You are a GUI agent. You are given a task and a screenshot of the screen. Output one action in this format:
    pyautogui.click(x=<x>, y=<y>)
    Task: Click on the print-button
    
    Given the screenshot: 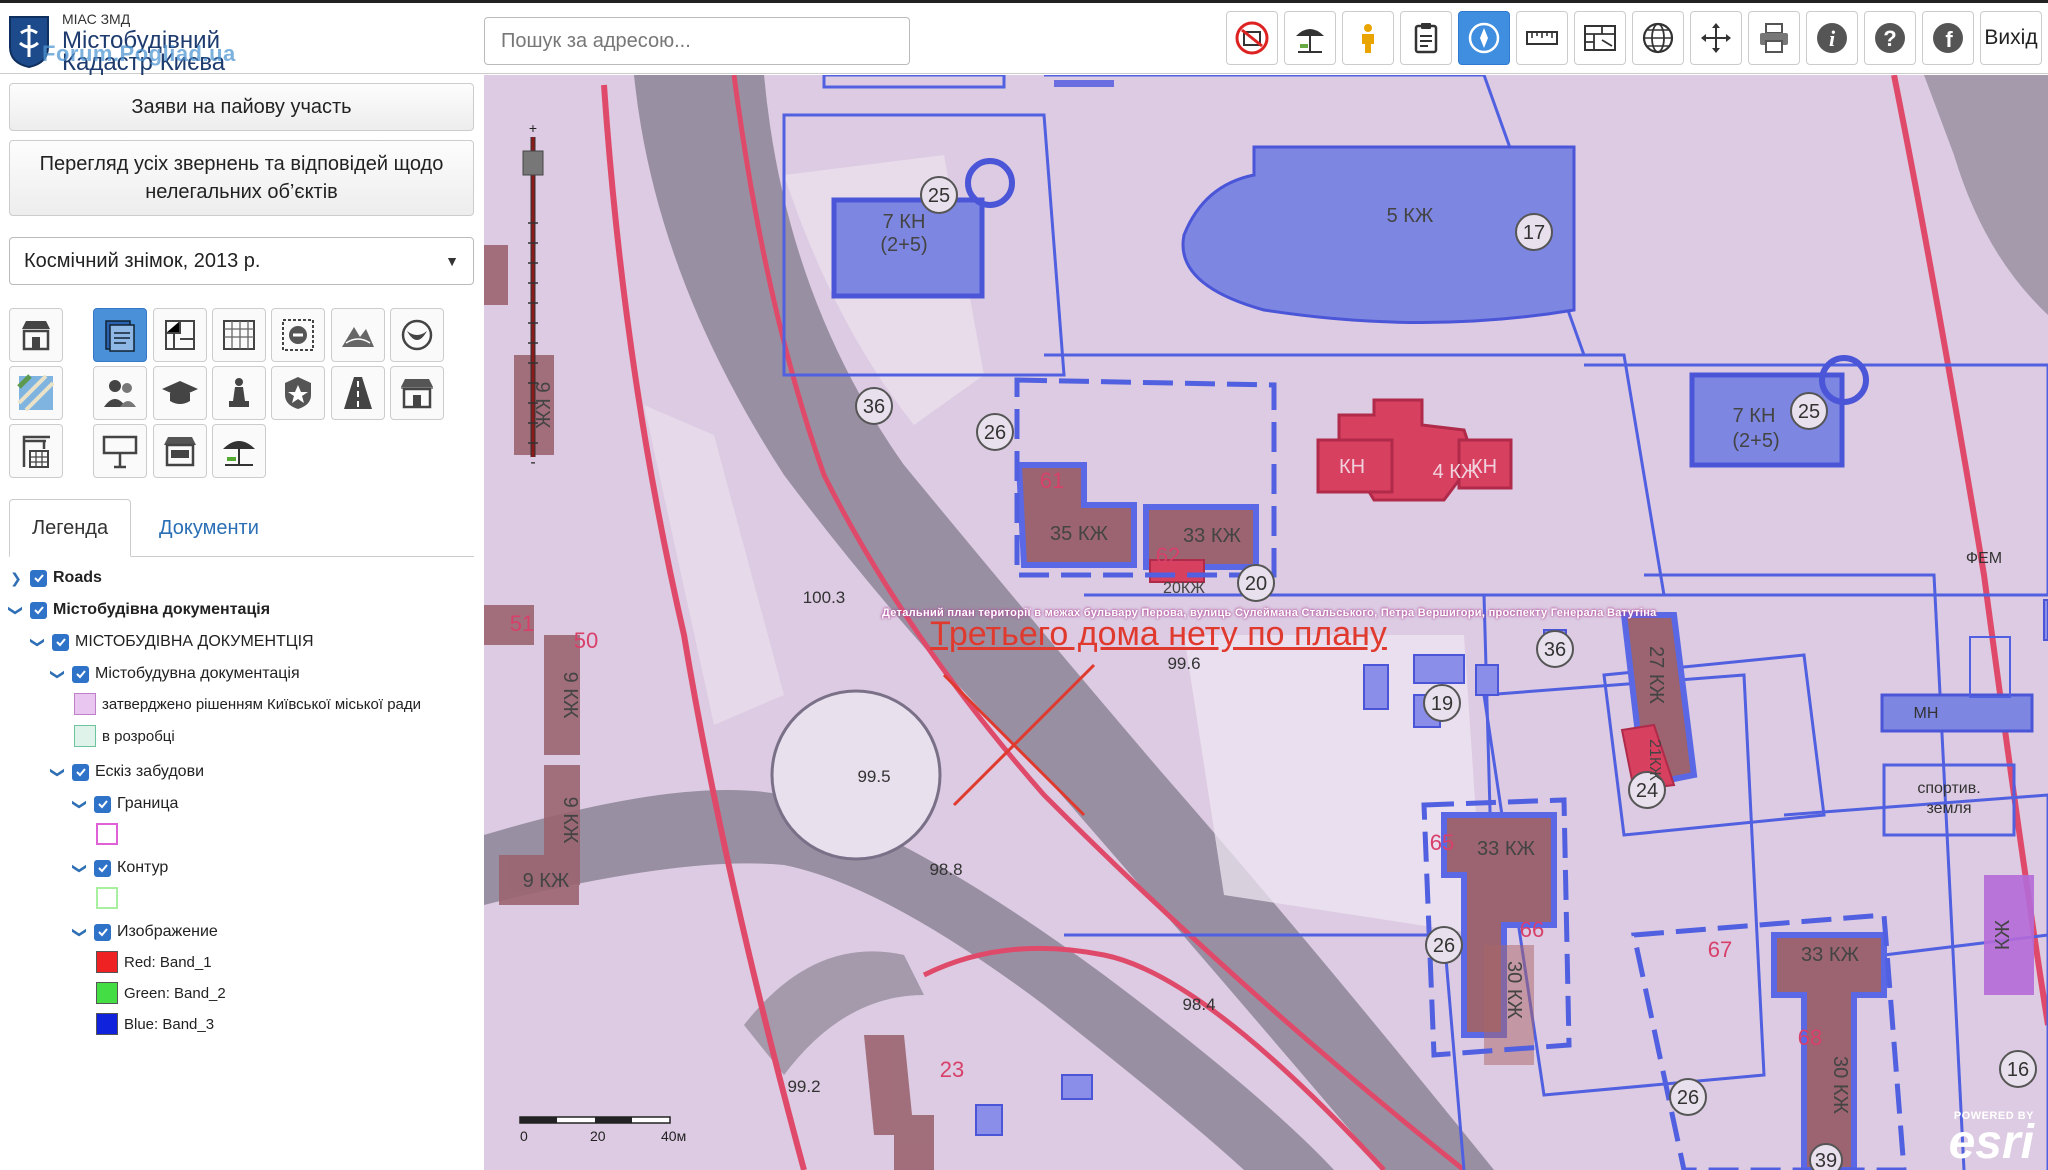 What is the action you would take?
    pyautogui.click(x=1774, y=38)
    